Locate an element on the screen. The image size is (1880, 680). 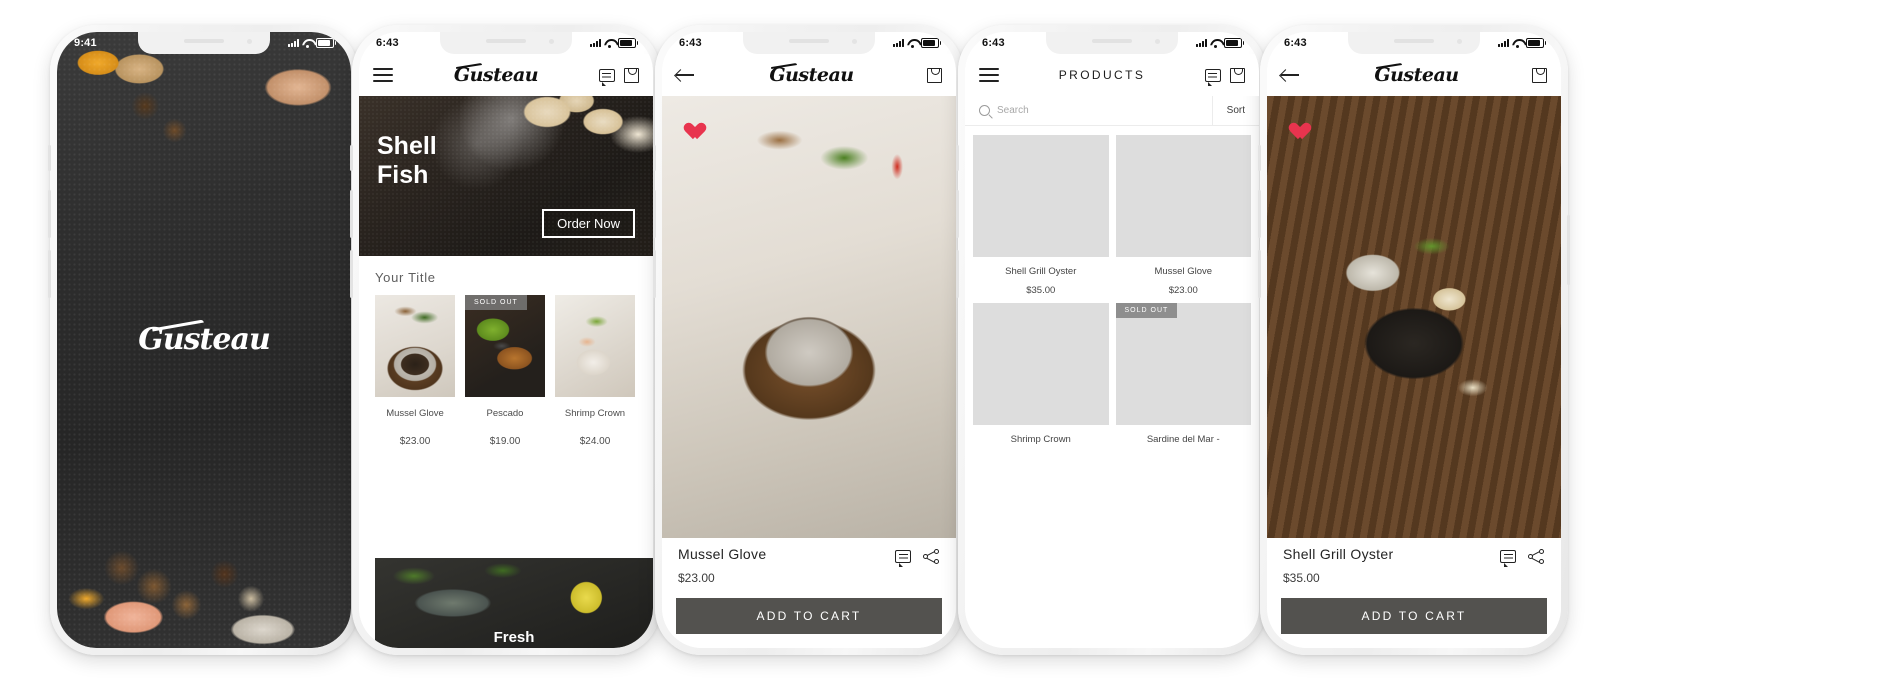
product-action-icons is located at coordinates (1522, 558).